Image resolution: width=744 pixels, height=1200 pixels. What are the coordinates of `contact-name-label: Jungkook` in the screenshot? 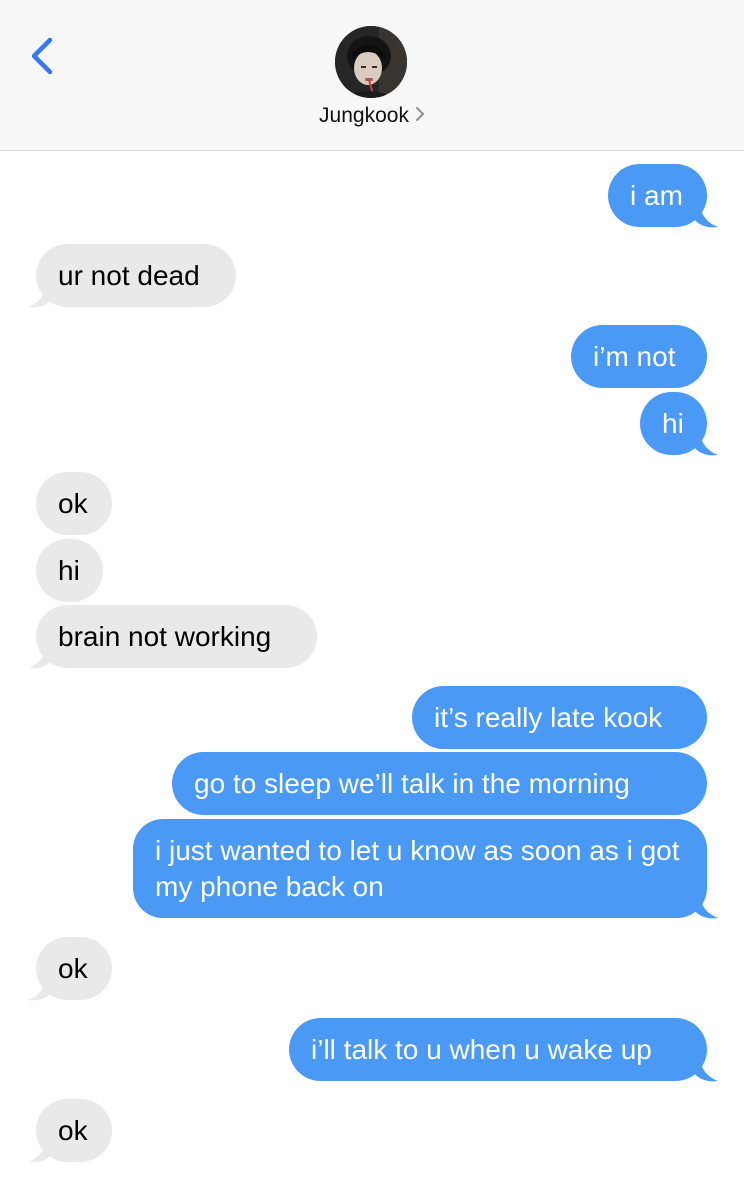 It's located at (364, 115).